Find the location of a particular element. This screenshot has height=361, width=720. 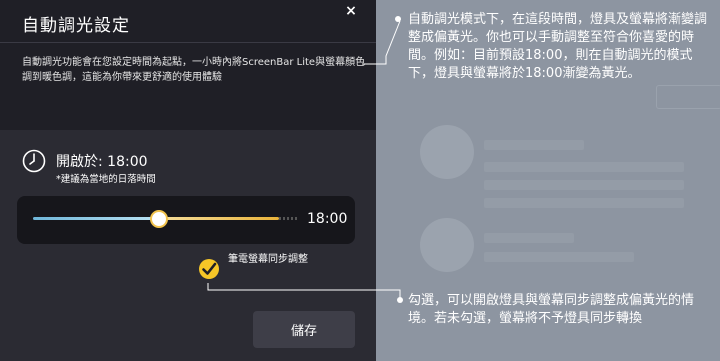

callout-bottom-text: 勾選，可以開啟燈具與螢幕同步調整成偏黃光的情境。若未勾選，螢幕將不予燈具同步轉換 is located at coordinates (551, 309).